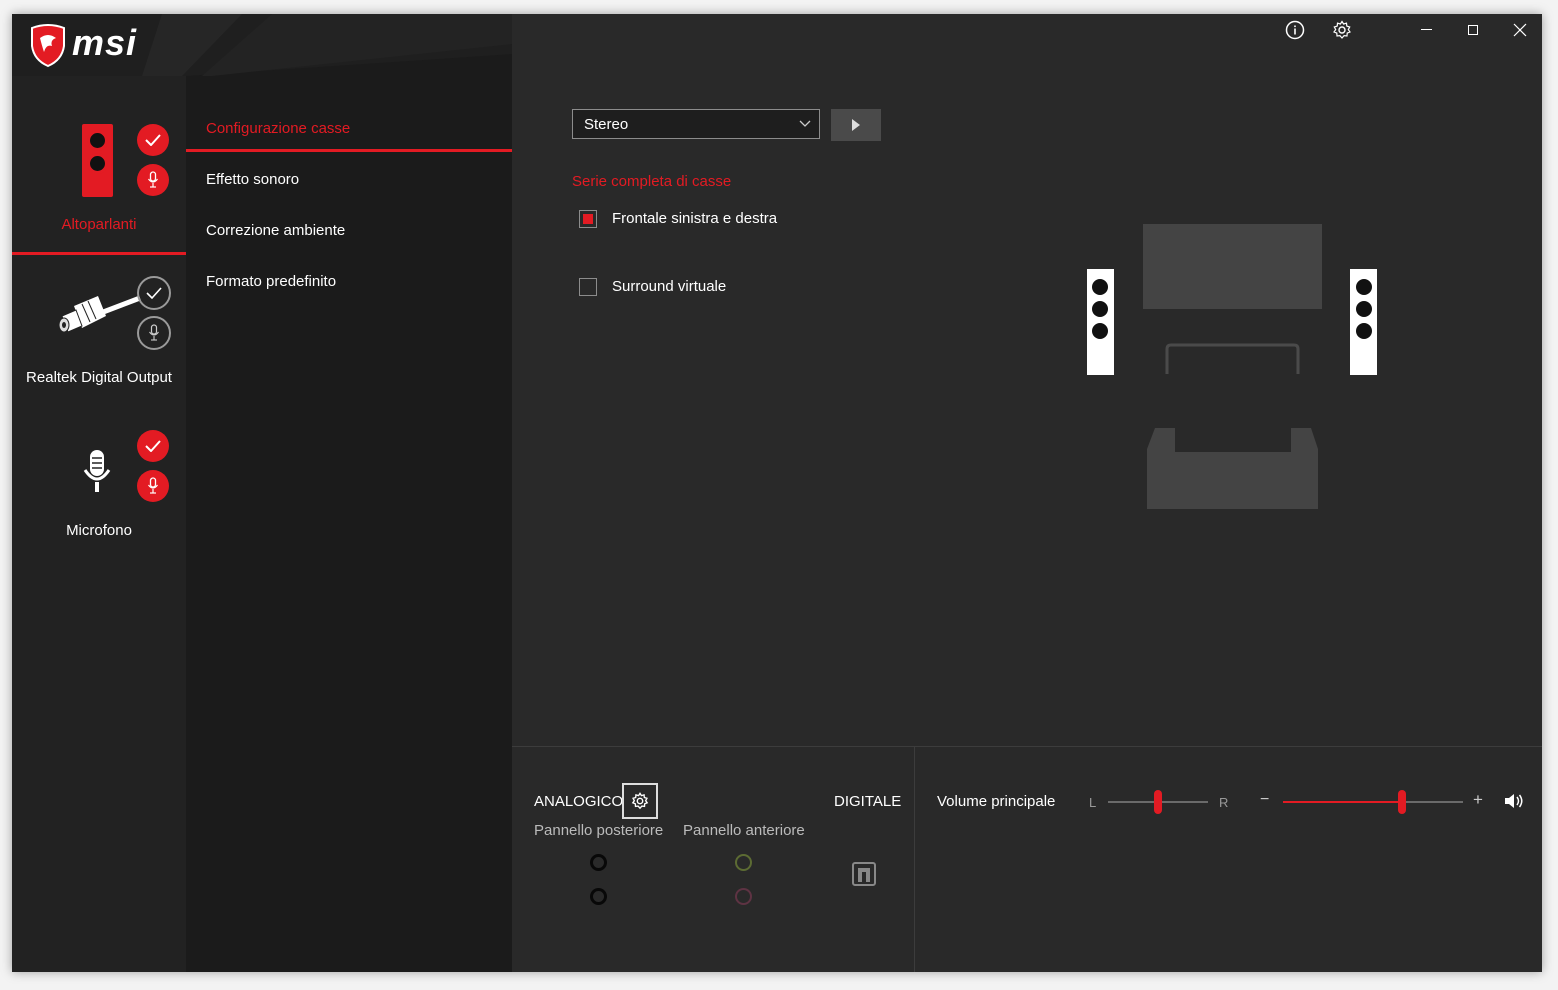  Describe the element at coordinates (1473, 30) in the screenshot. I see `maximize-icon` at that location.